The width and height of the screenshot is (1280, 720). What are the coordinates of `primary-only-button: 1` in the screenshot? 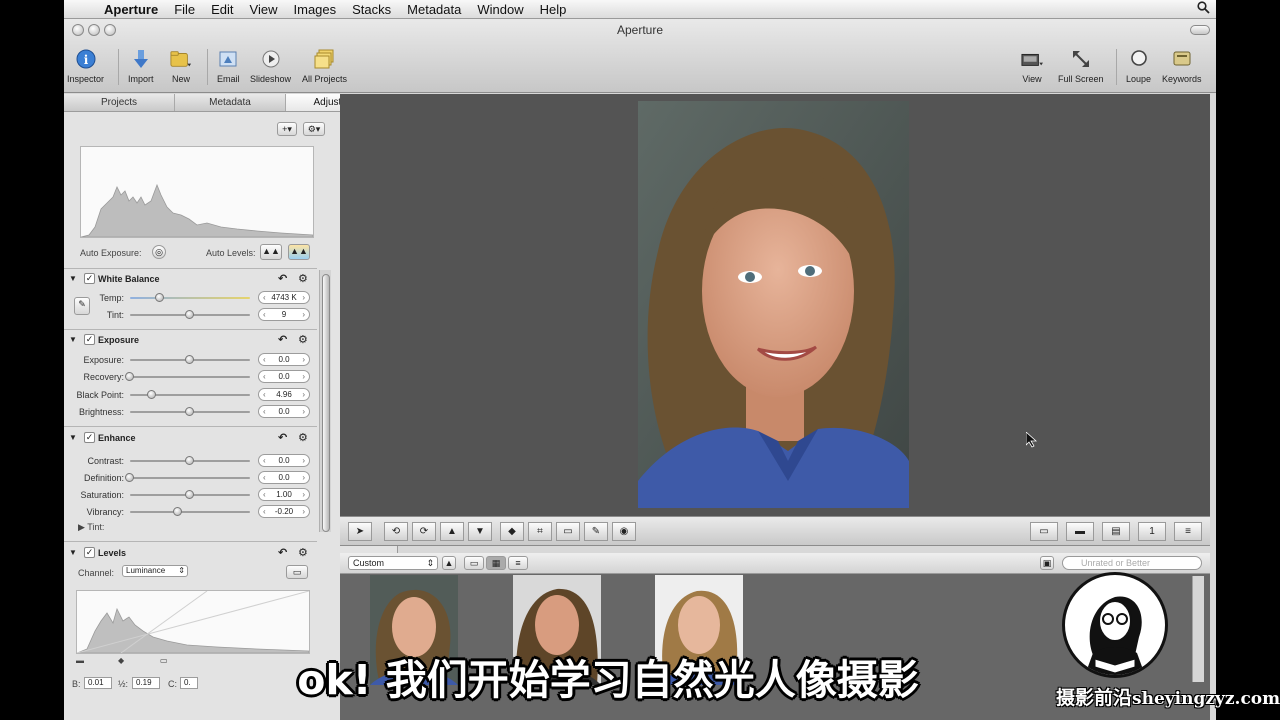 It's located at (1152, 531).